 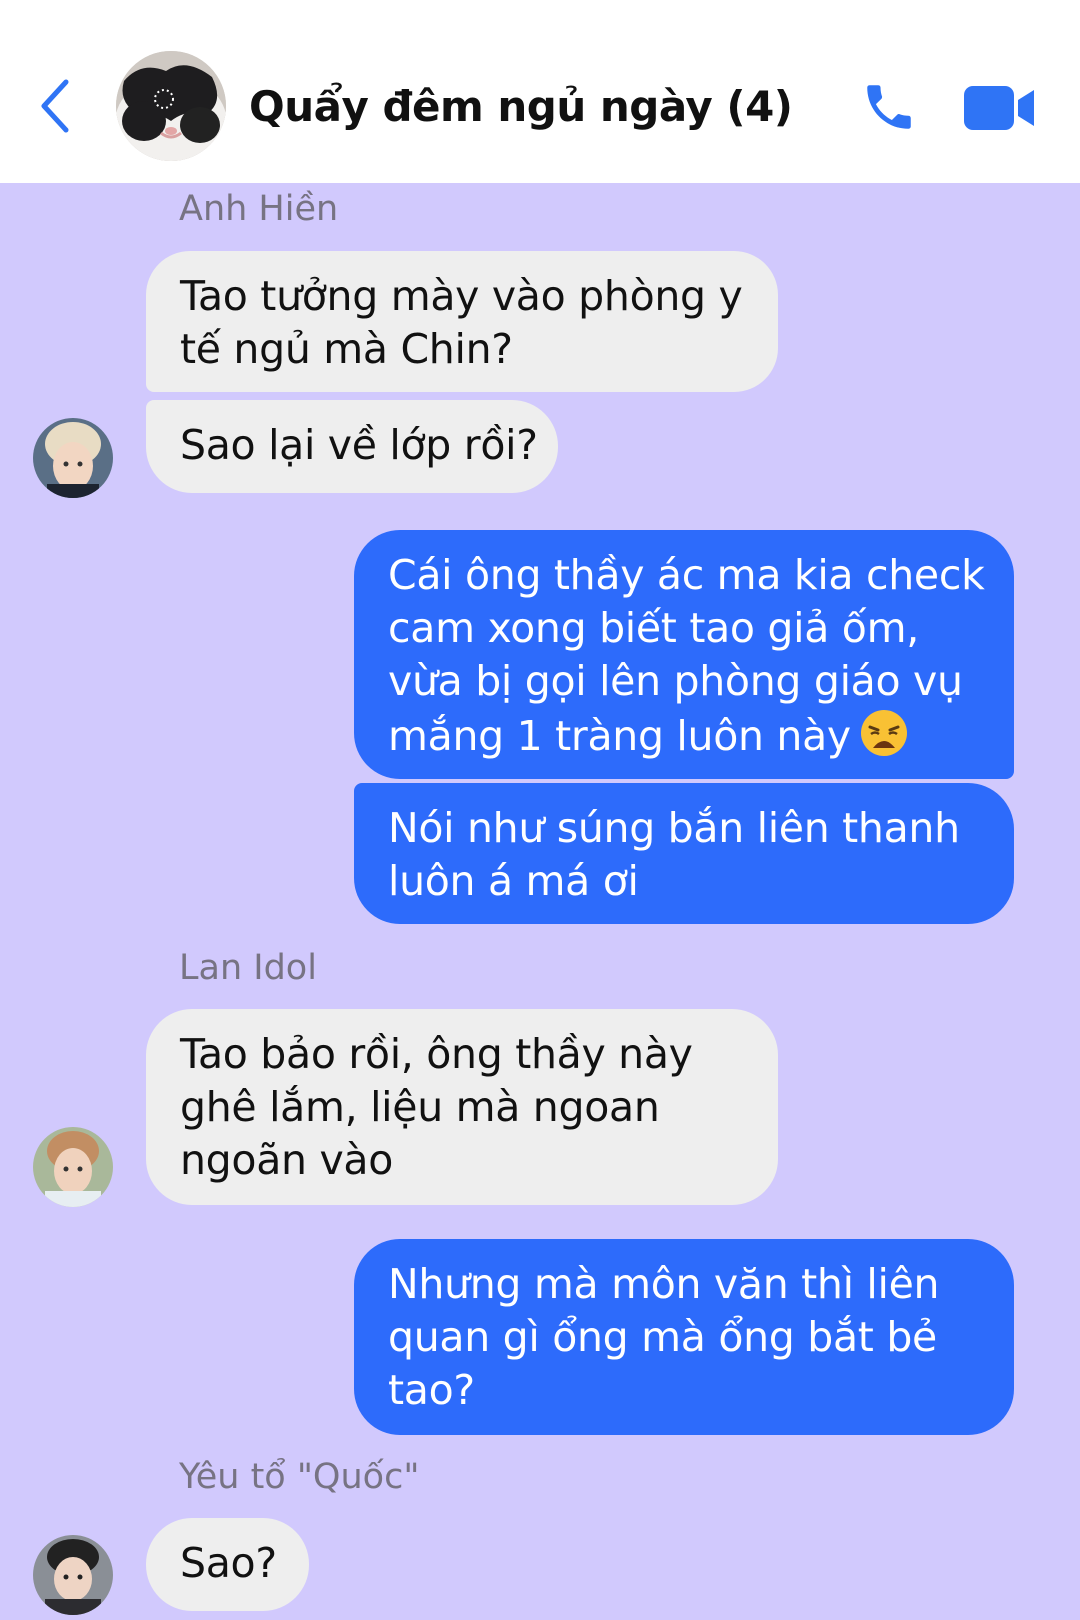 I want to click on message-bubble: Sao?, so click(x=227, y=1564).